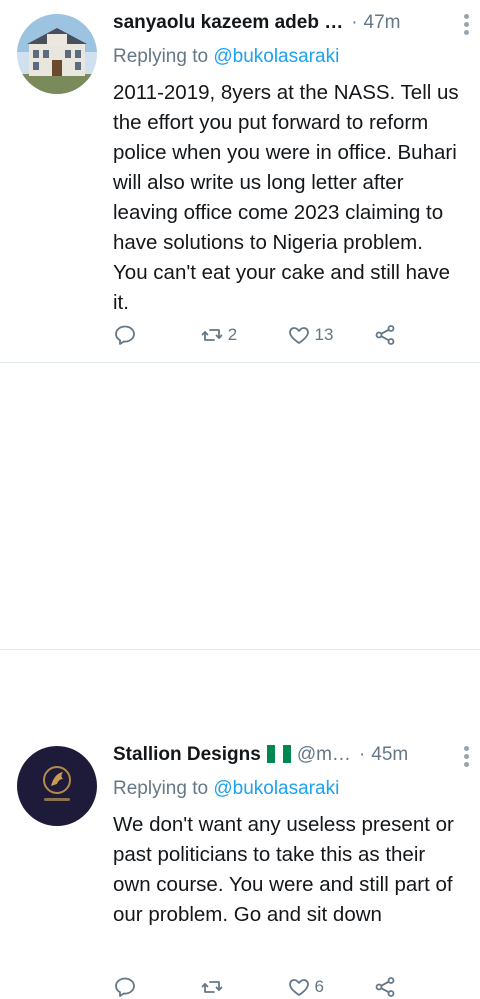 The image size is (480, 999). What do you see at coordinates (243, 987) in the screenshot?
I see `retweet-button` at bounding box center [243, 987].